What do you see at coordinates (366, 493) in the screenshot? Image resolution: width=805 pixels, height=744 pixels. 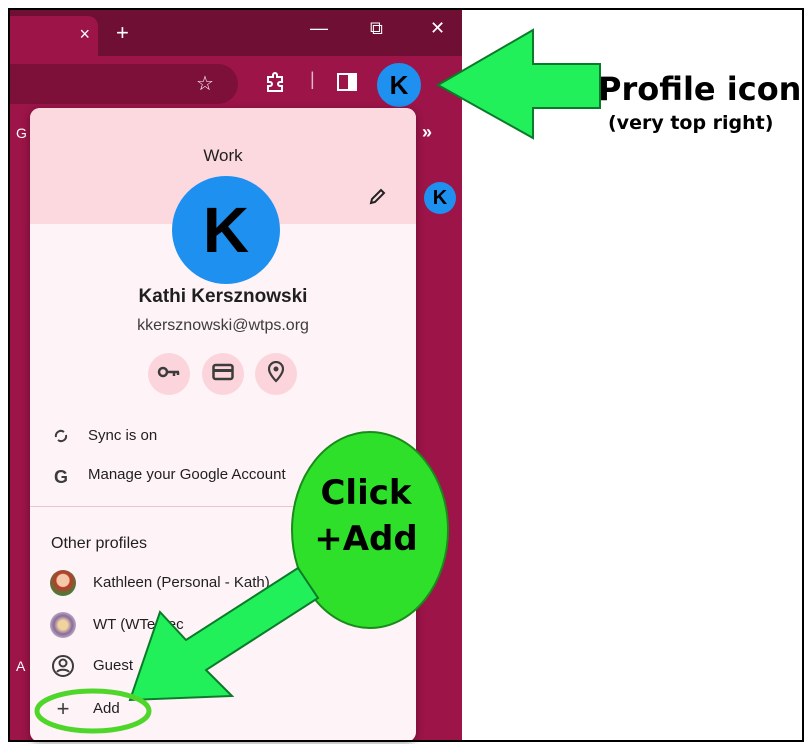 I see `bubble-line-1: Click` at bounding box center [366, 493].